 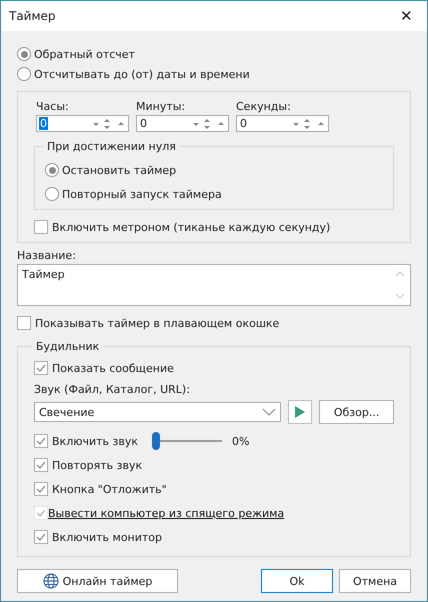 What do you see at coordinates (161, 106) in the screenshot?
I see `field-label: Минуты:` at bounding box center [161, 106].